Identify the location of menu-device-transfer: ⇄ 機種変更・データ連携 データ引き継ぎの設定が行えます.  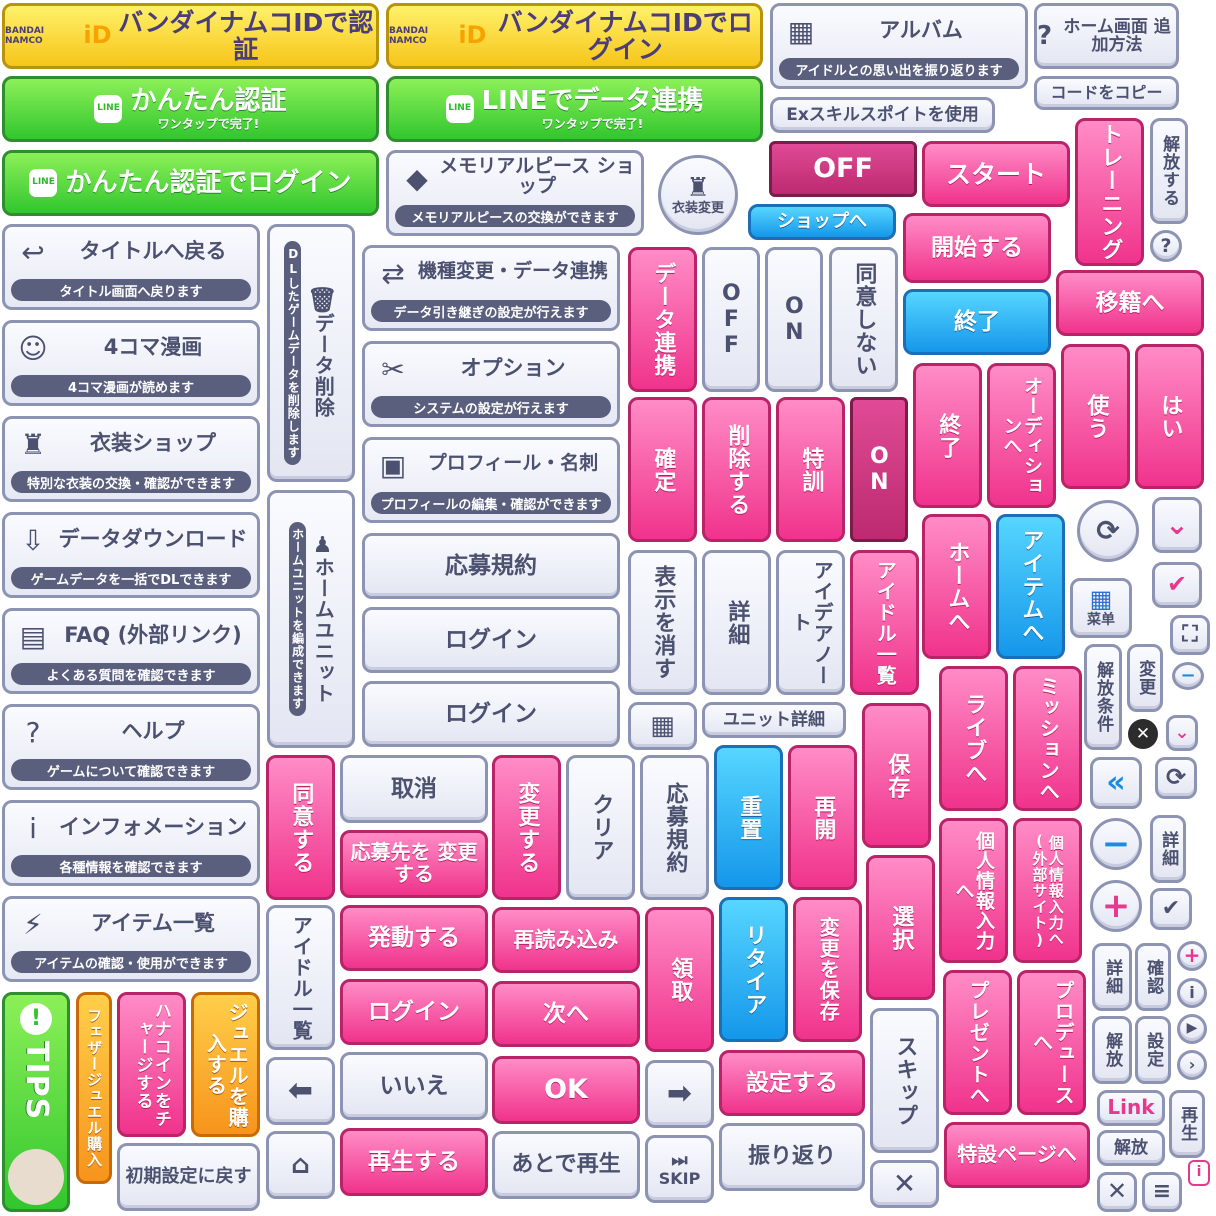
(491, 288).